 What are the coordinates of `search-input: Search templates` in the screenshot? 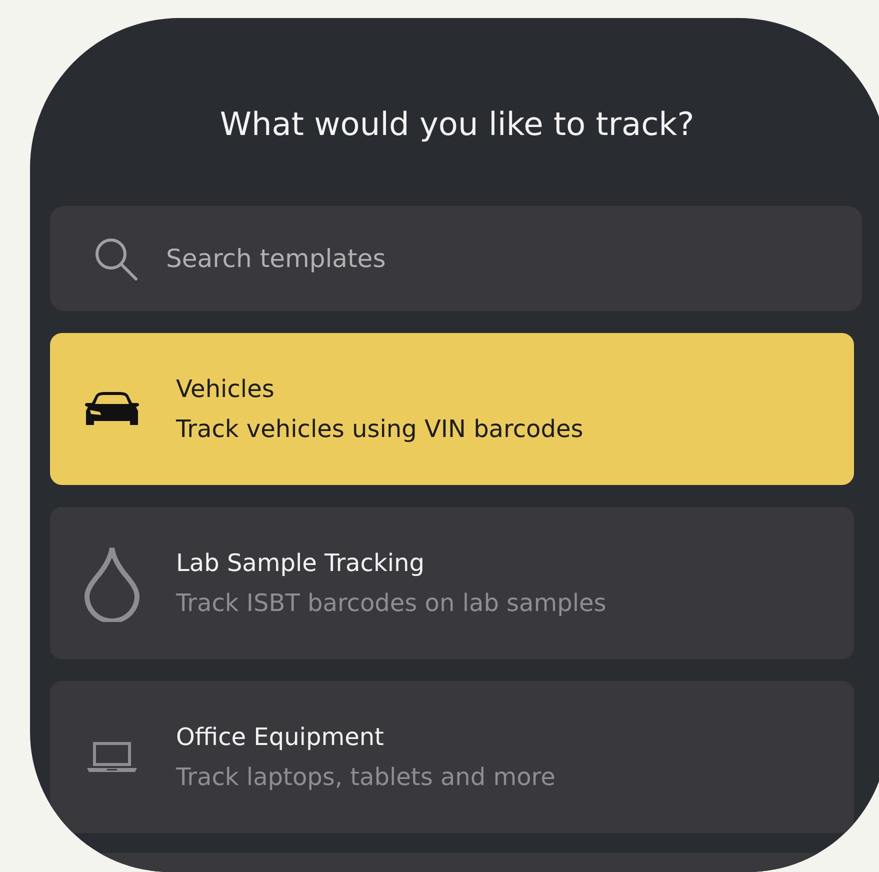 It's located at (491, 258).